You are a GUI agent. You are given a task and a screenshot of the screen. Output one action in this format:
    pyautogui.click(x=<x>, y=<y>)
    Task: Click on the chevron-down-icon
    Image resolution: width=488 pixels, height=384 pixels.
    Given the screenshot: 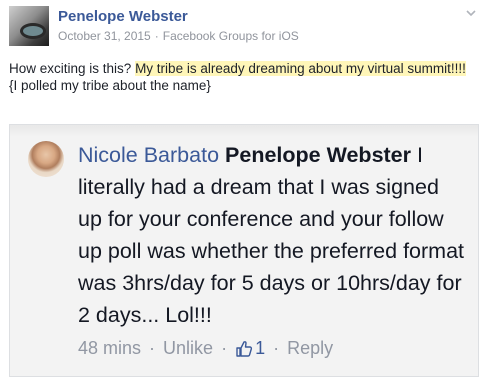 What is the action you would take?
    pyautogui.click(x=471, y=13)
    